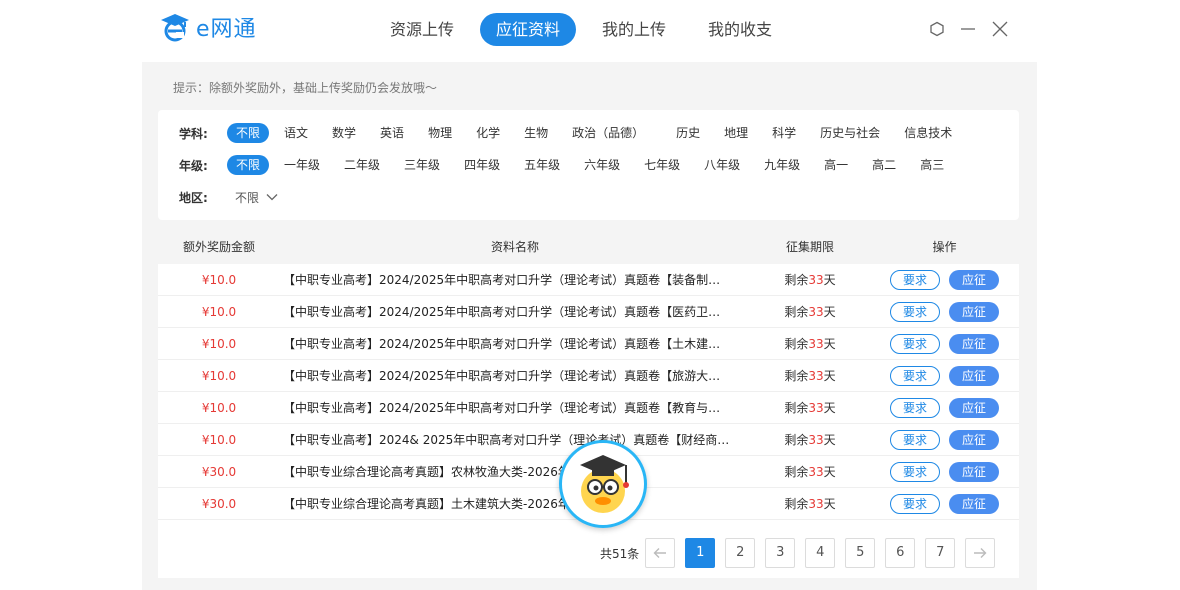  I want to click on subject-option: 地理, so click(736, 133).